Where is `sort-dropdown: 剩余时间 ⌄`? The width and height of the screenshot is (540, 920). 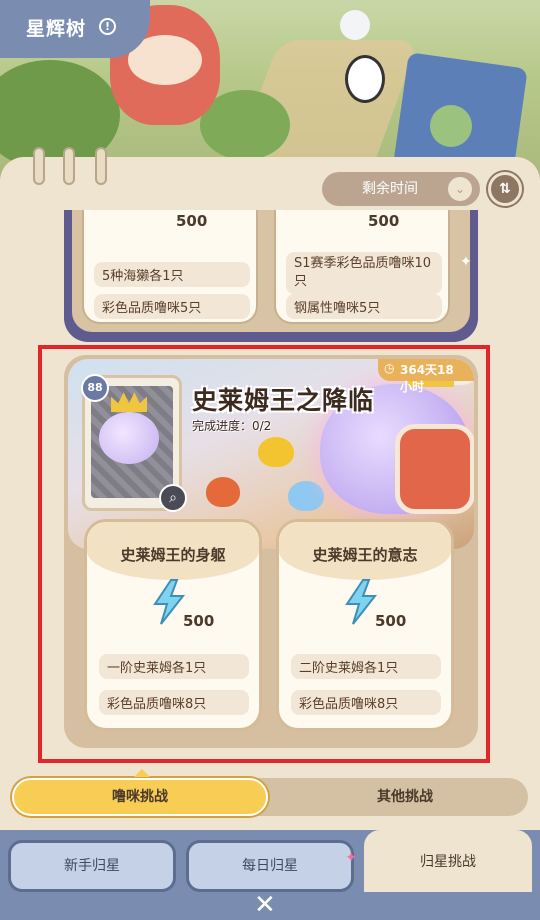 sort-dropdown: 剩余时间 ⌄ is located at coordinates (401, 189).